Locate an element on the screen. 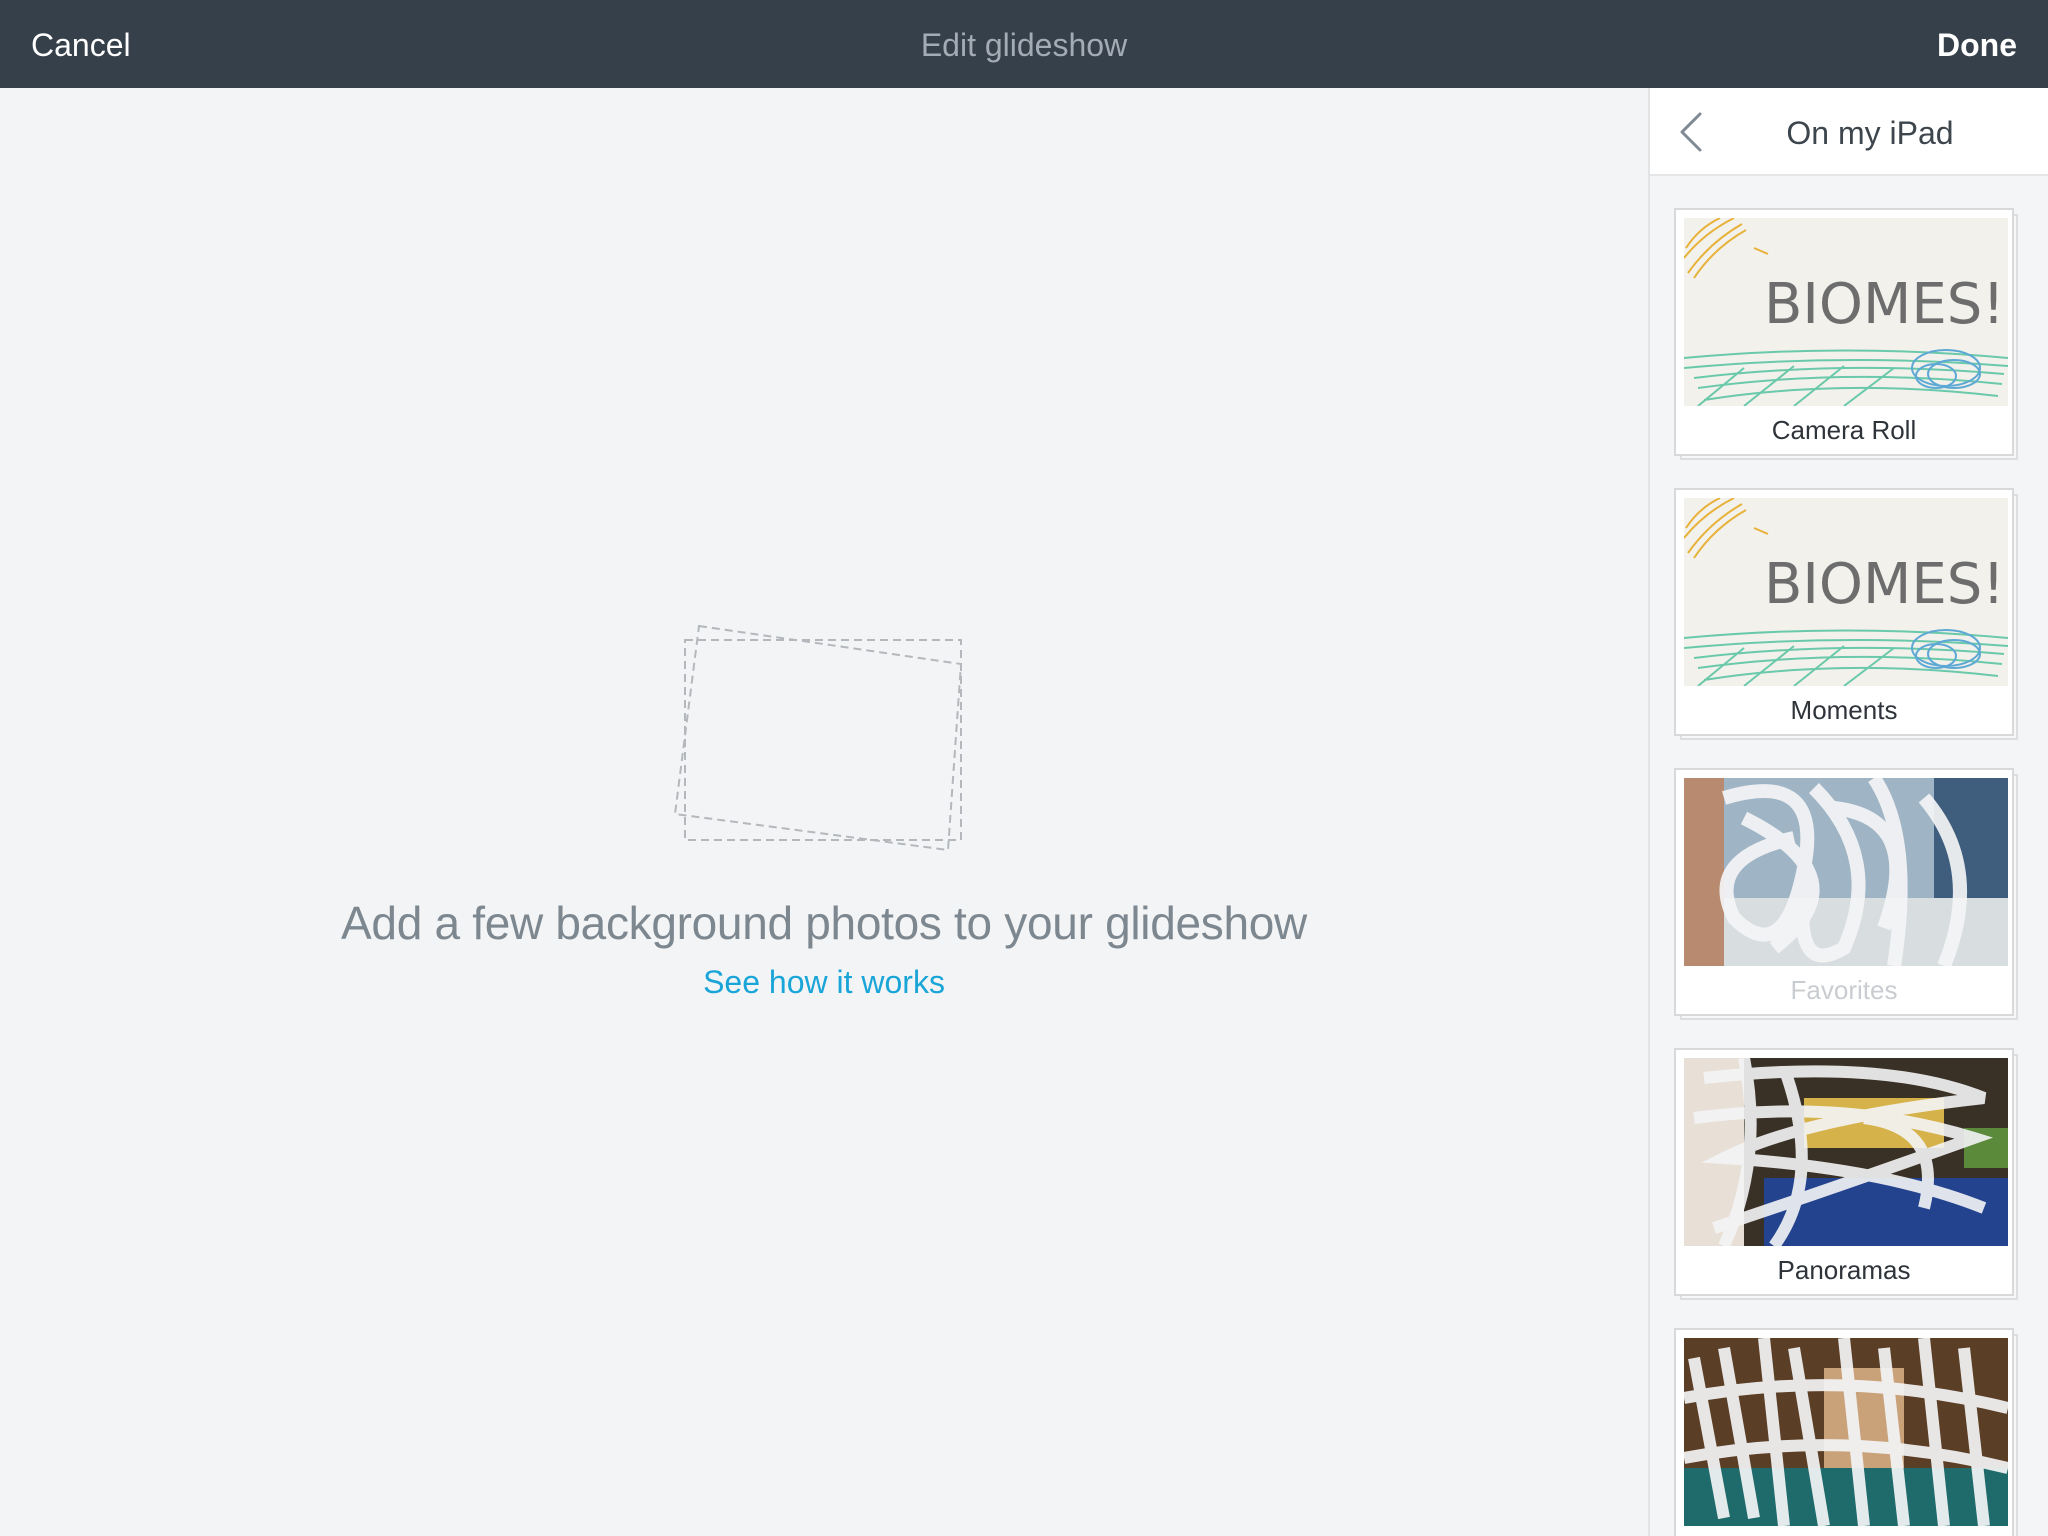 The width and height of the screenshot is (2048, 1536). album-label is located at coordinates (1844, 1533).